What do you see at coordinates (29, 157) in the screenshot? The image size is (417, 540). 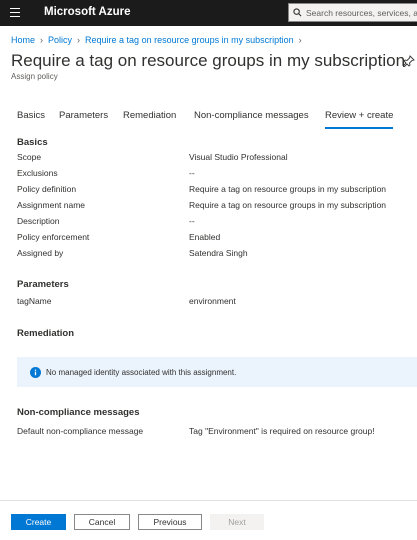 I see `row-label-scope: Scope` at bounding box center [29, 157].